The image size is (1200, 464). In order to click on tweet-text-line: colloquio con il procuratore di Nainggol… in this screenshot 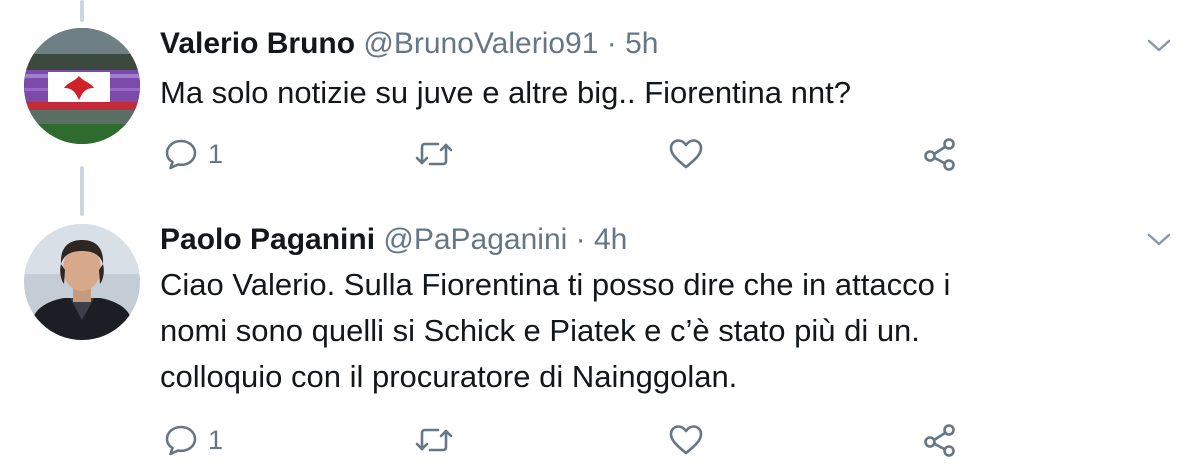, I will do `click(449, 376)`.